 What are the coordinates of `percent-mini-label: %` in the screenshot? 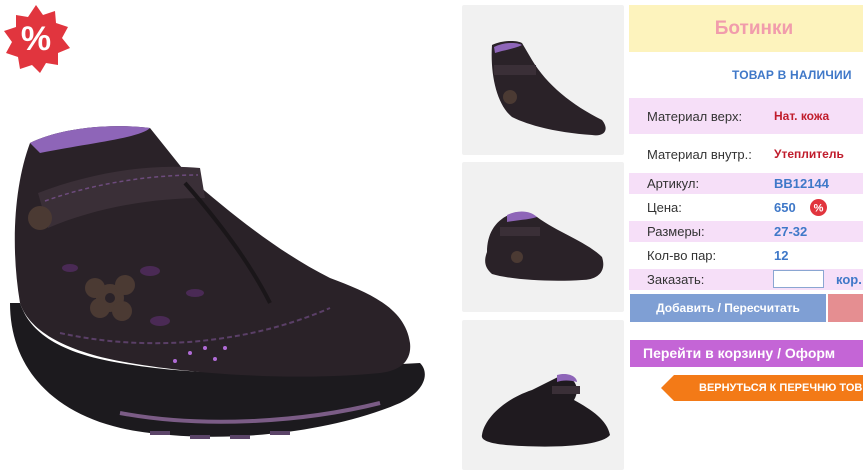 It's located at (819, 209).